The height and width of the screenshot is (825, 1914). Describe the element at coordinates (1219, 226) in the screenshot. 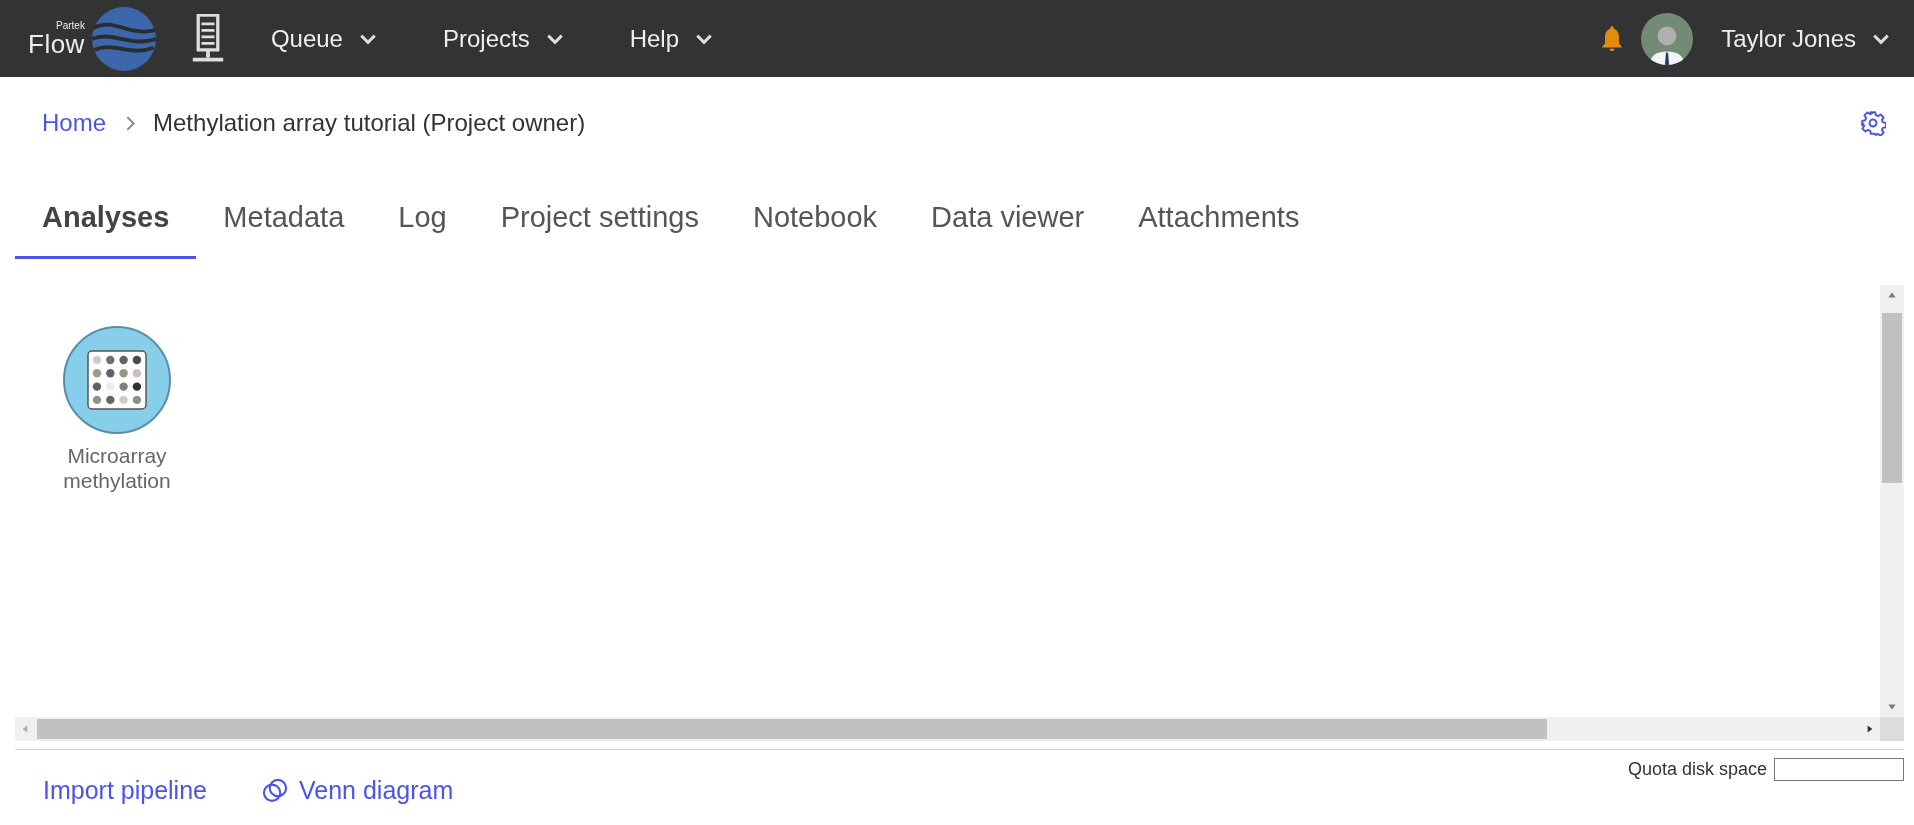

I see `tab: Attachments` at that location.